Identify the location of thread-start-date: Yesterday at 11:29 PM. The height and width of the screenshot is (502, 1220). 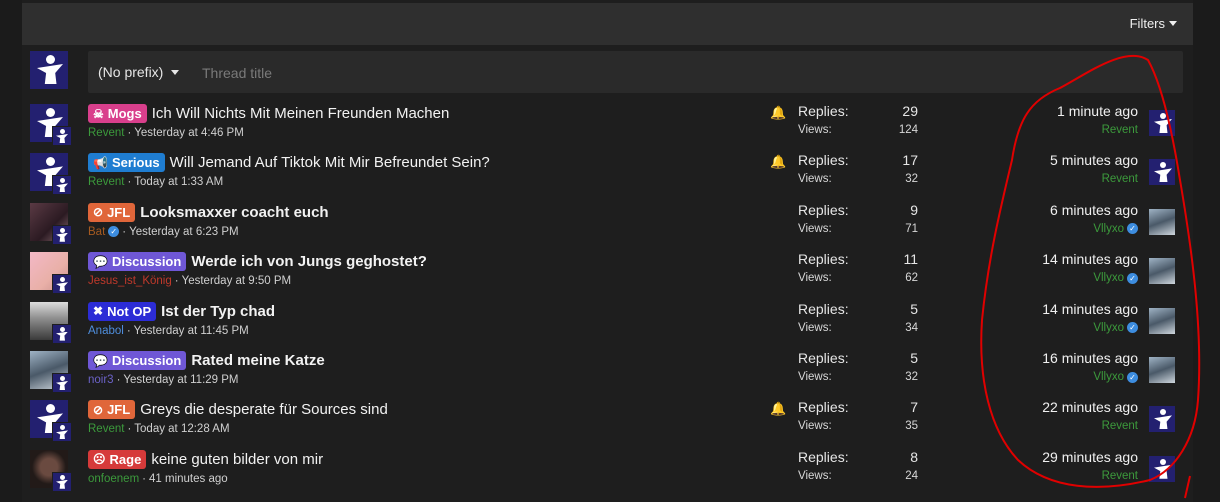
(180, 380).